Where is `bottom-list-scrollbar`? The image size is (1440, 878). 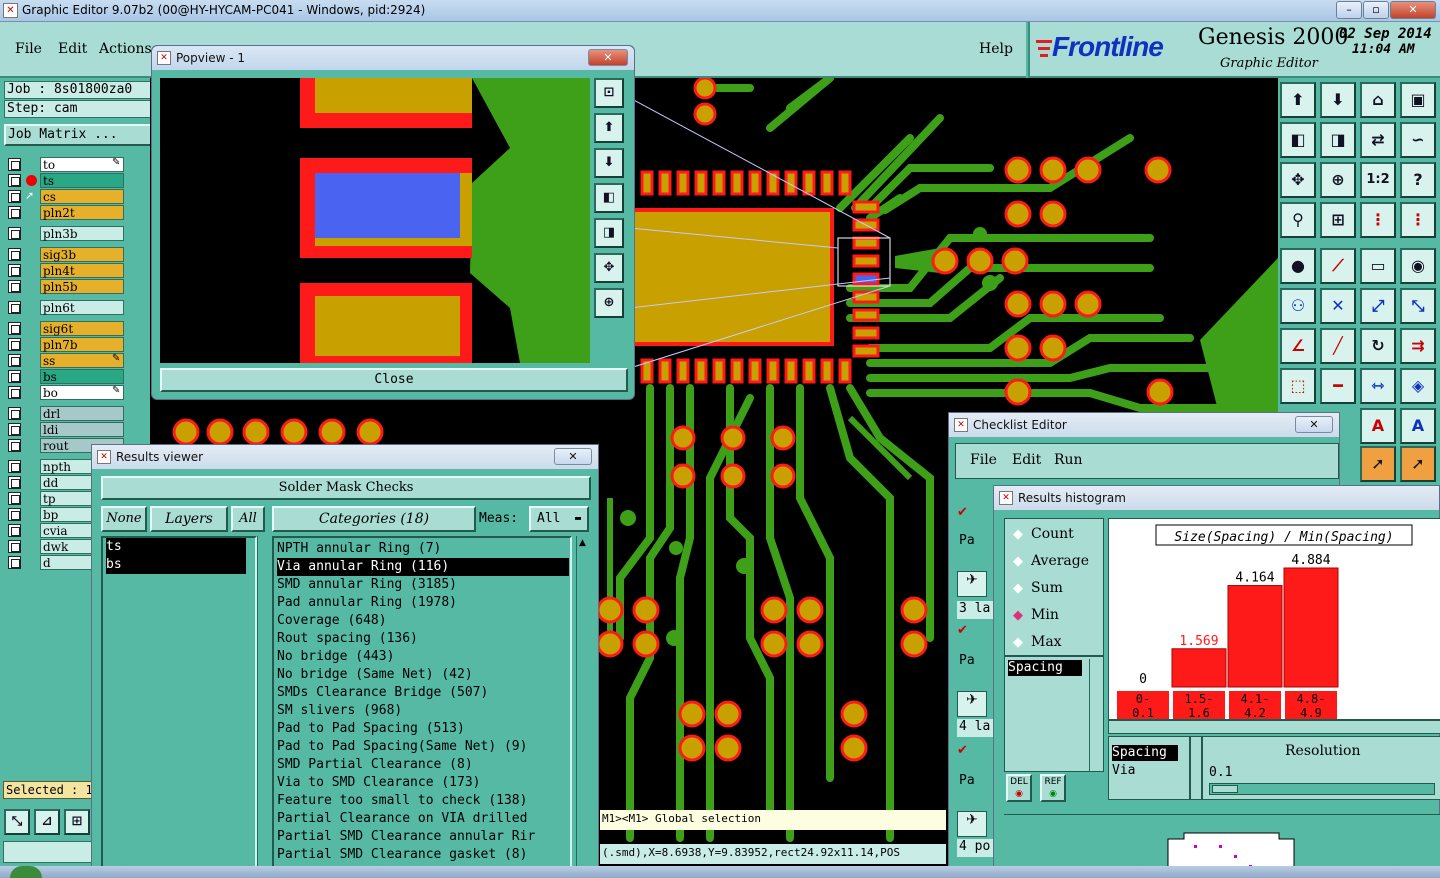
bottom-list-scrollbar is located at coordinates (1196, 768).